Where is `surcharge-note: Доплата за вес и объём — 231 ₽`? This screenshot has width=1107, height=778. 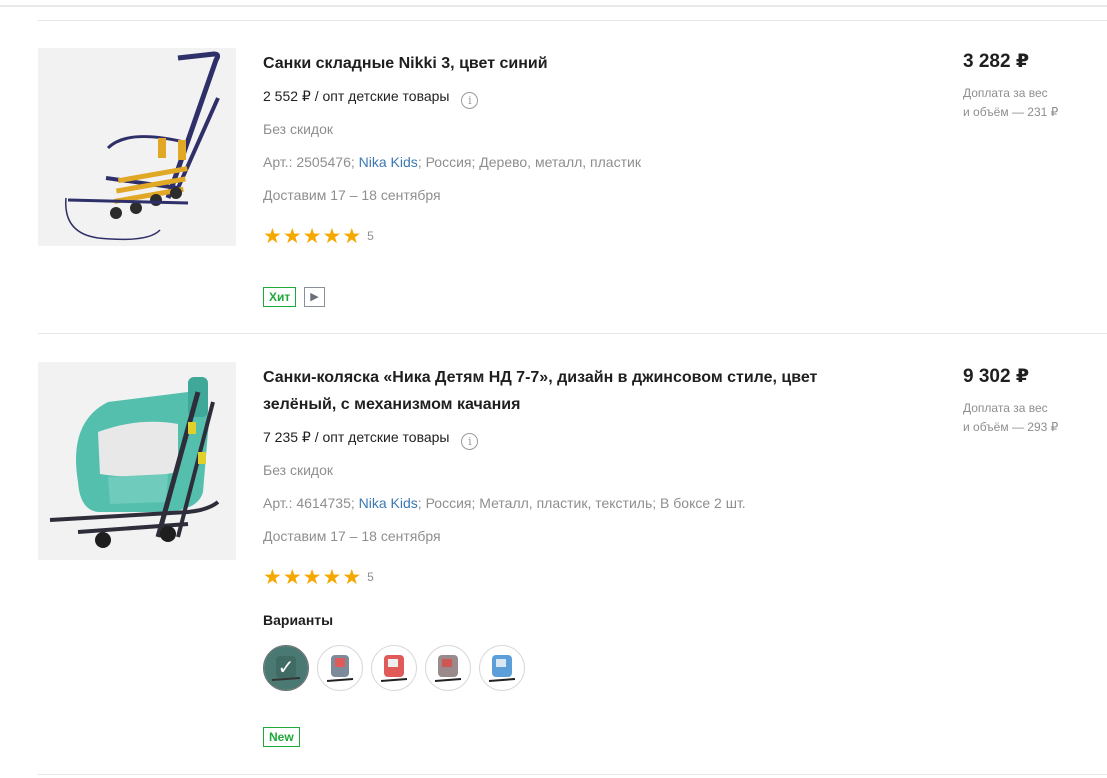
surcharge-note: Доплата за вес и объём — 231 ₽ is located at coordinates (1028, 103).